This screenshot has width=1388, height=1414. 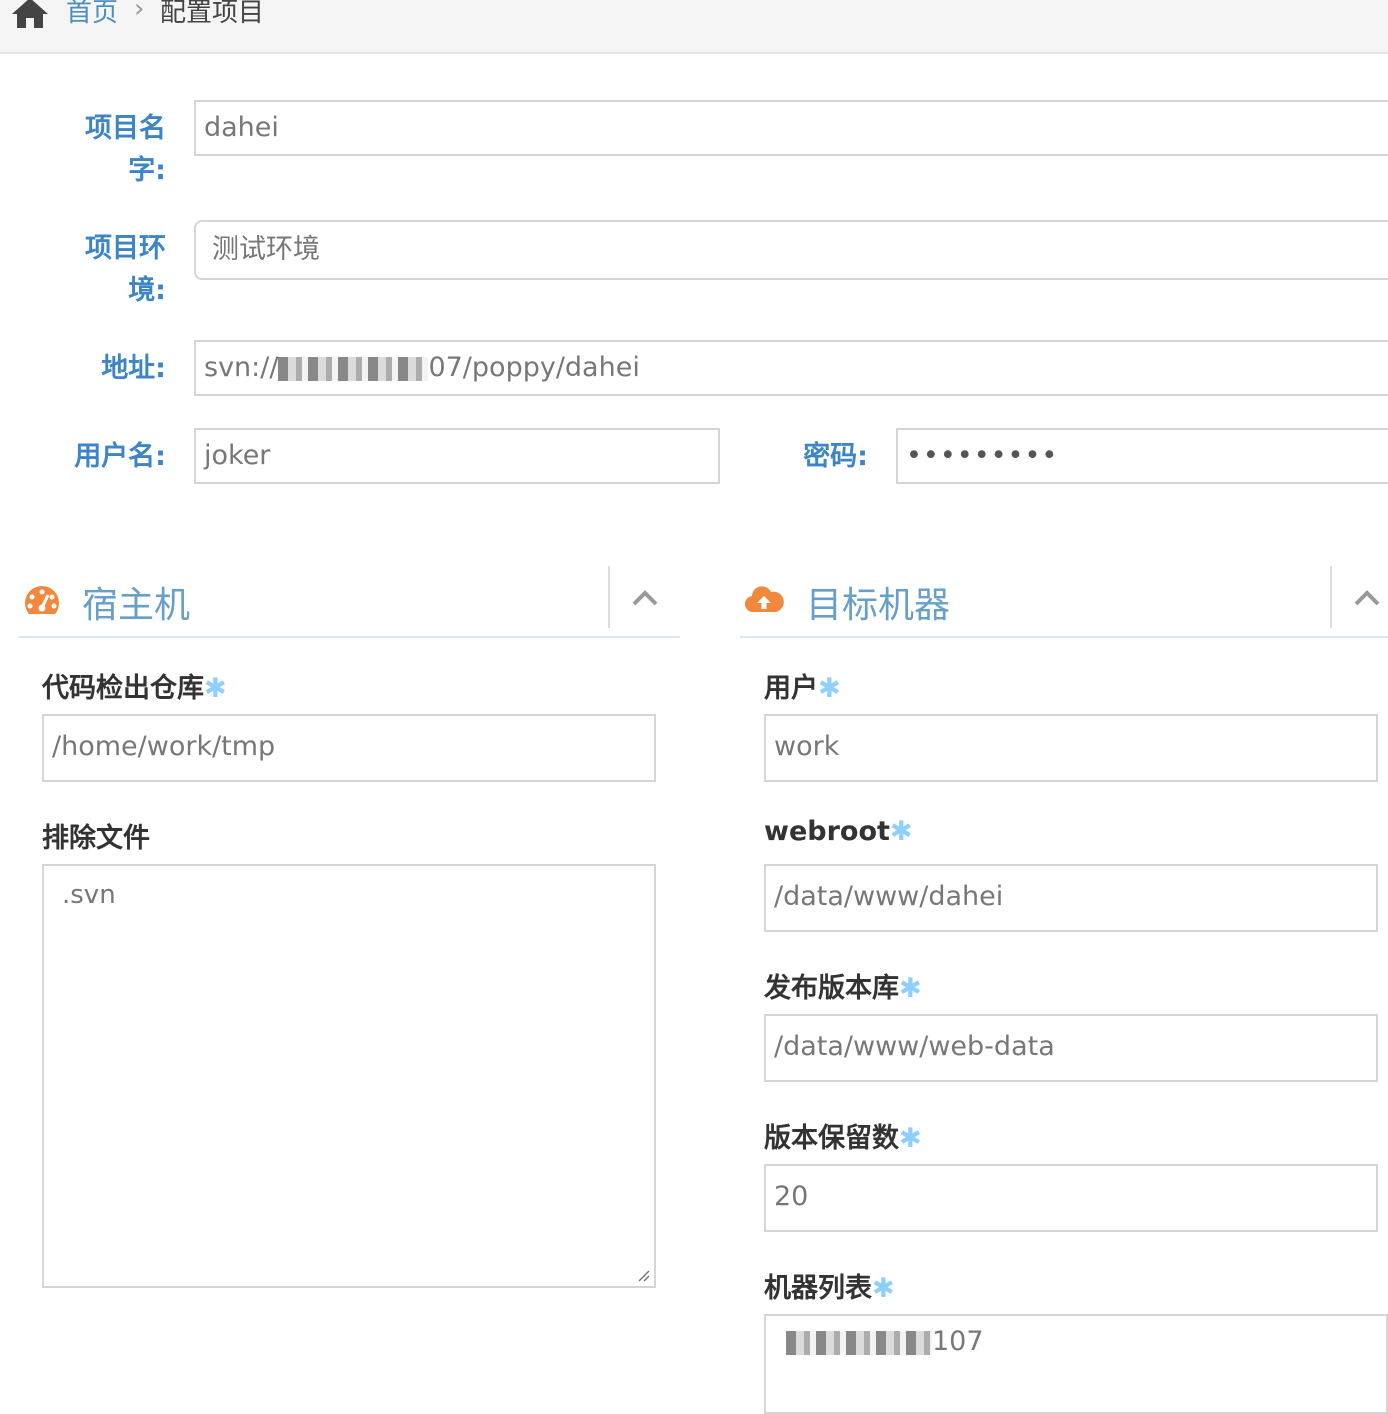 What do you see at coordinates (457, 456) in the screenshot?
I see `username-input: joker` at bounding box center [457, 456].